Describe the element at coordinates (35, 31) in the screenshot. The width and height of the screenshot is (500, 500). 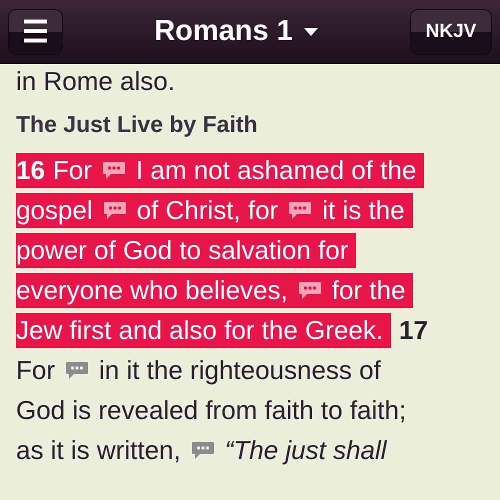
I see `menu-button: ☰` at that location.